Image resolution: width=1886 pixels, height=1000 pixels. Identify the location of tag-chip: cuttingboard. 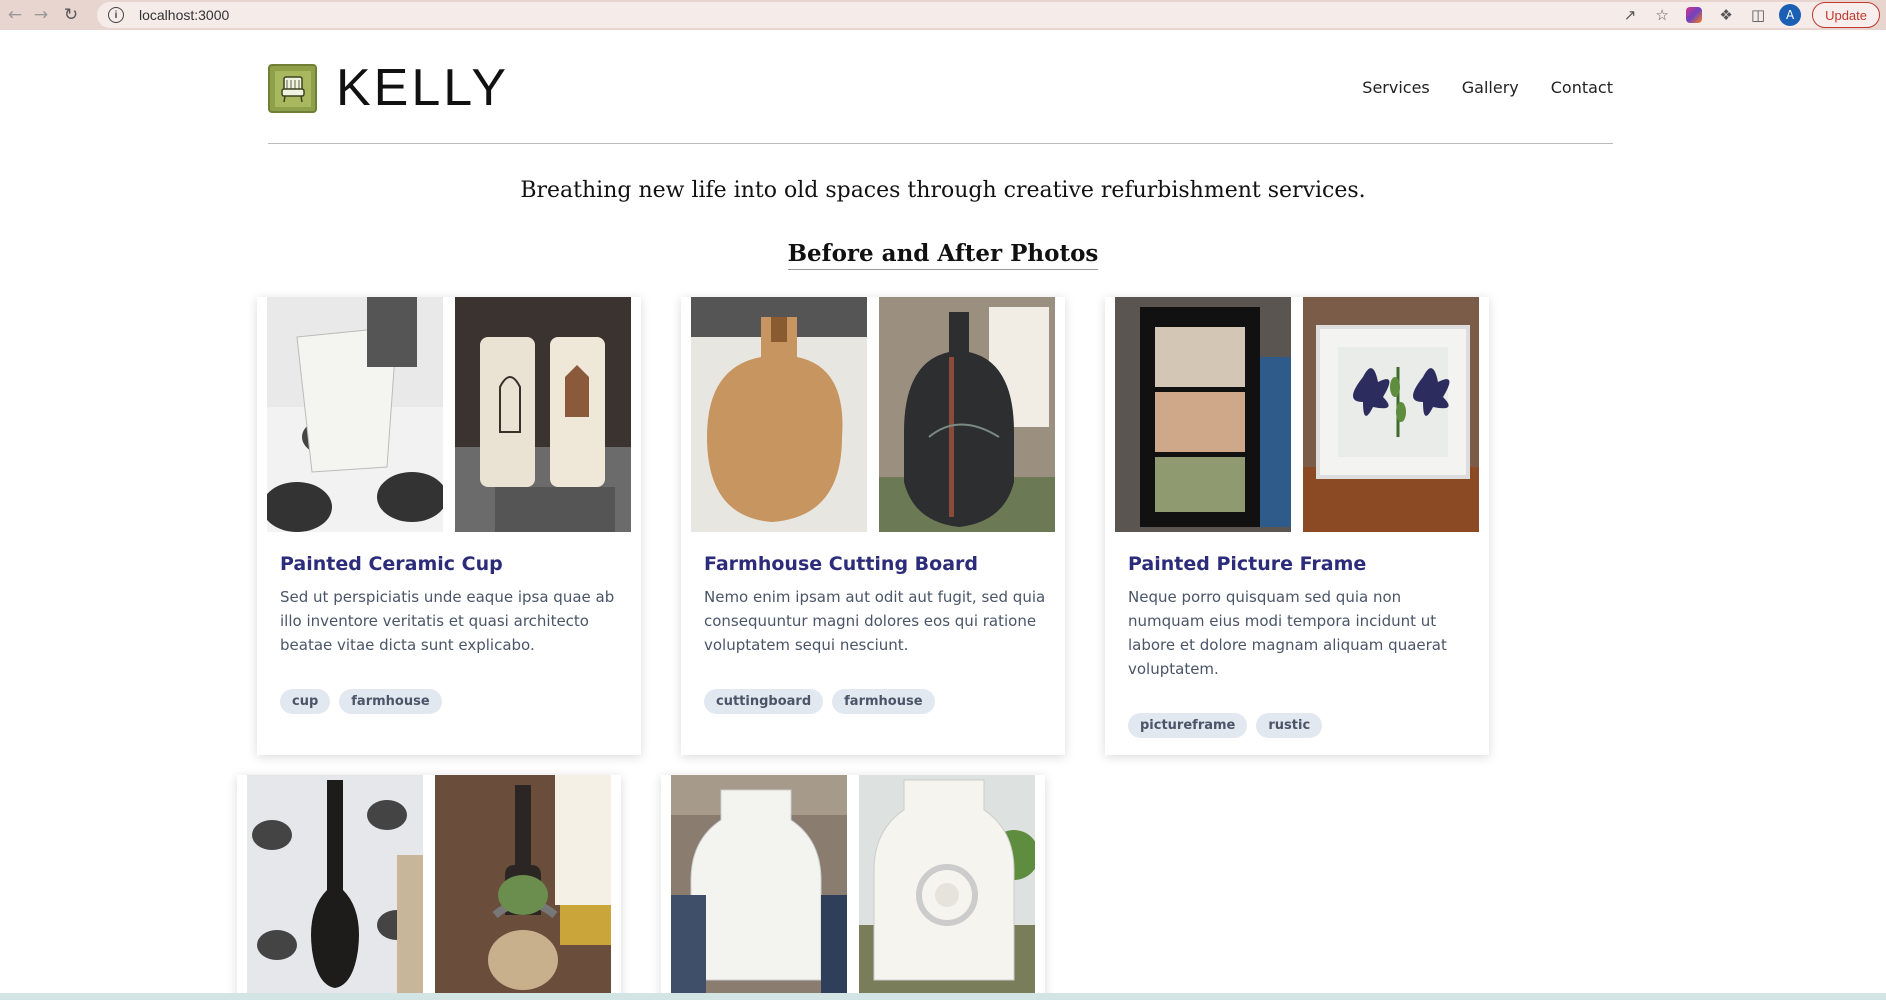
(764, 701).